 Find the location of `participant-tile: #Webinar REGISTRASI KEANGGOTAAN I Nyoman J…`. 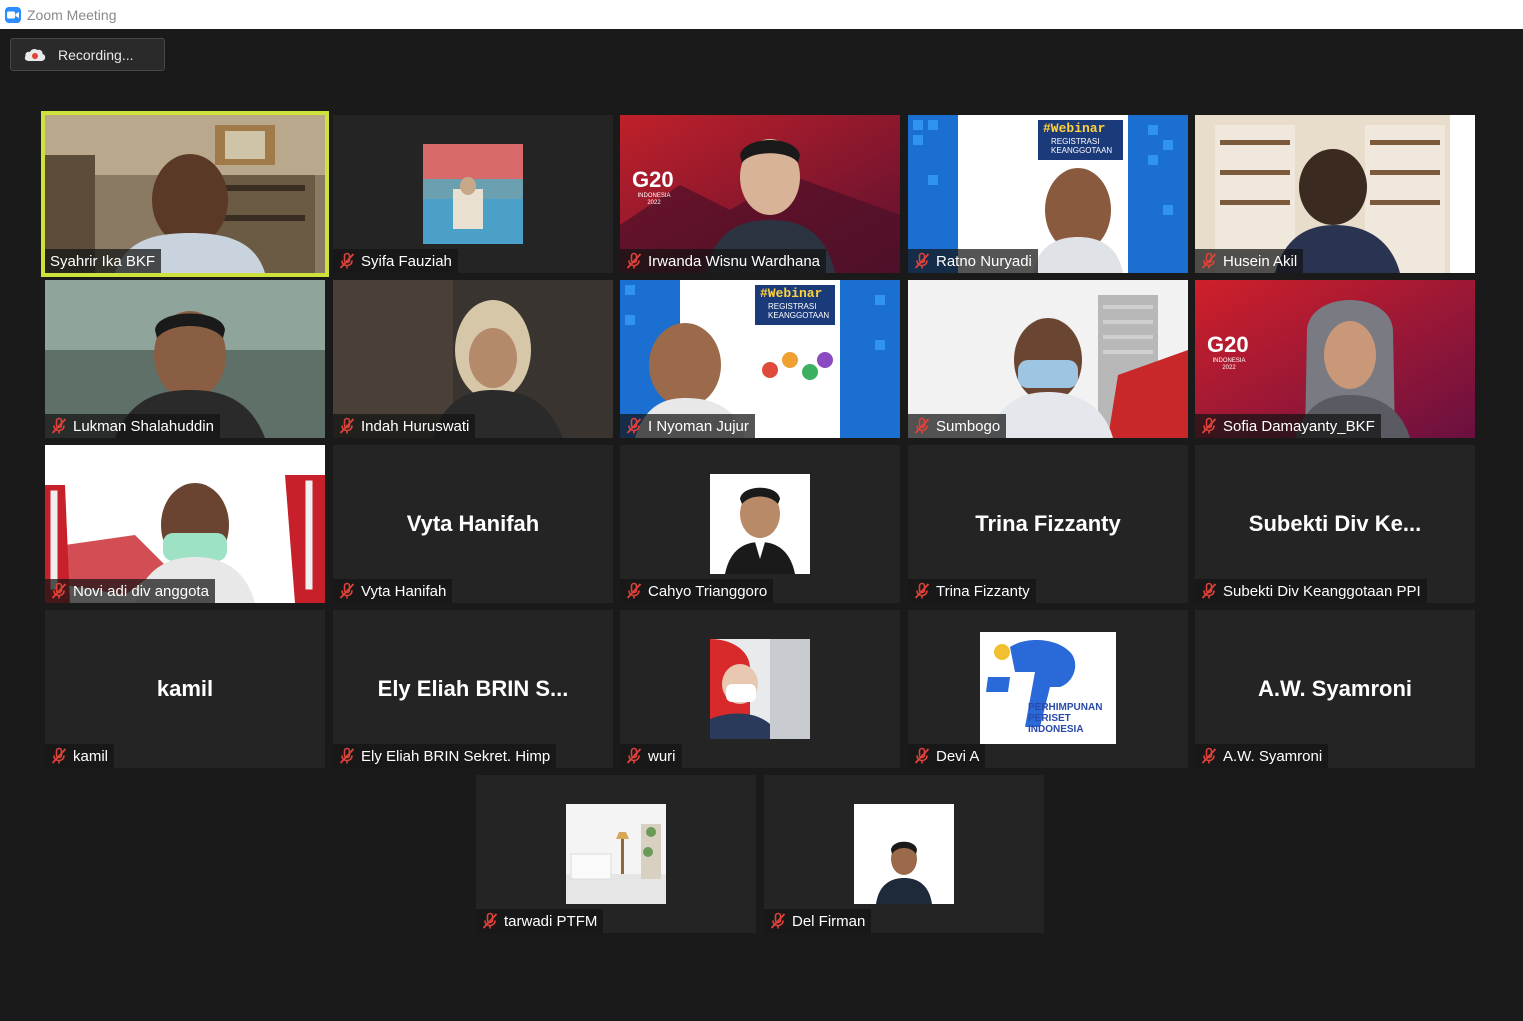

participant-tile: #Webinar REGISTRASI KEANGGOTAAN I Nyoman J… is located at coordinates (760, 359).